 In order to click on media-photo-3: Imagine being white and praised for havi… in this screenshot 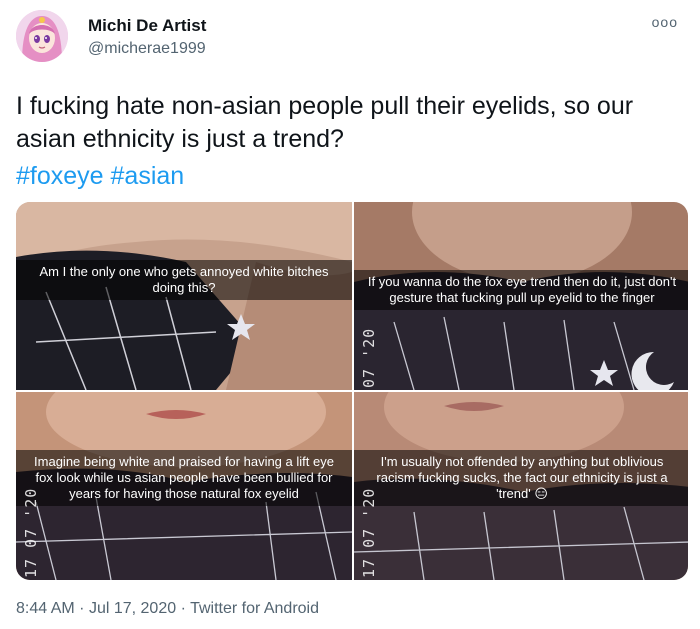, I will do `click(184, 486)`.